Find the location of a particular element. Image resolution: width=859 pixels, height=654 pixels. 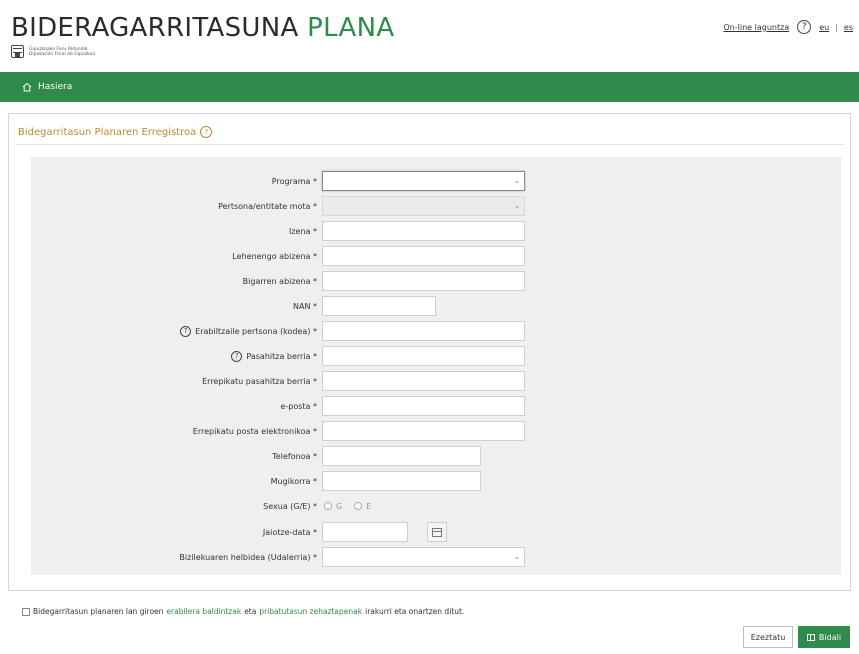

calendar-icon is located at coordinates (437, 532).